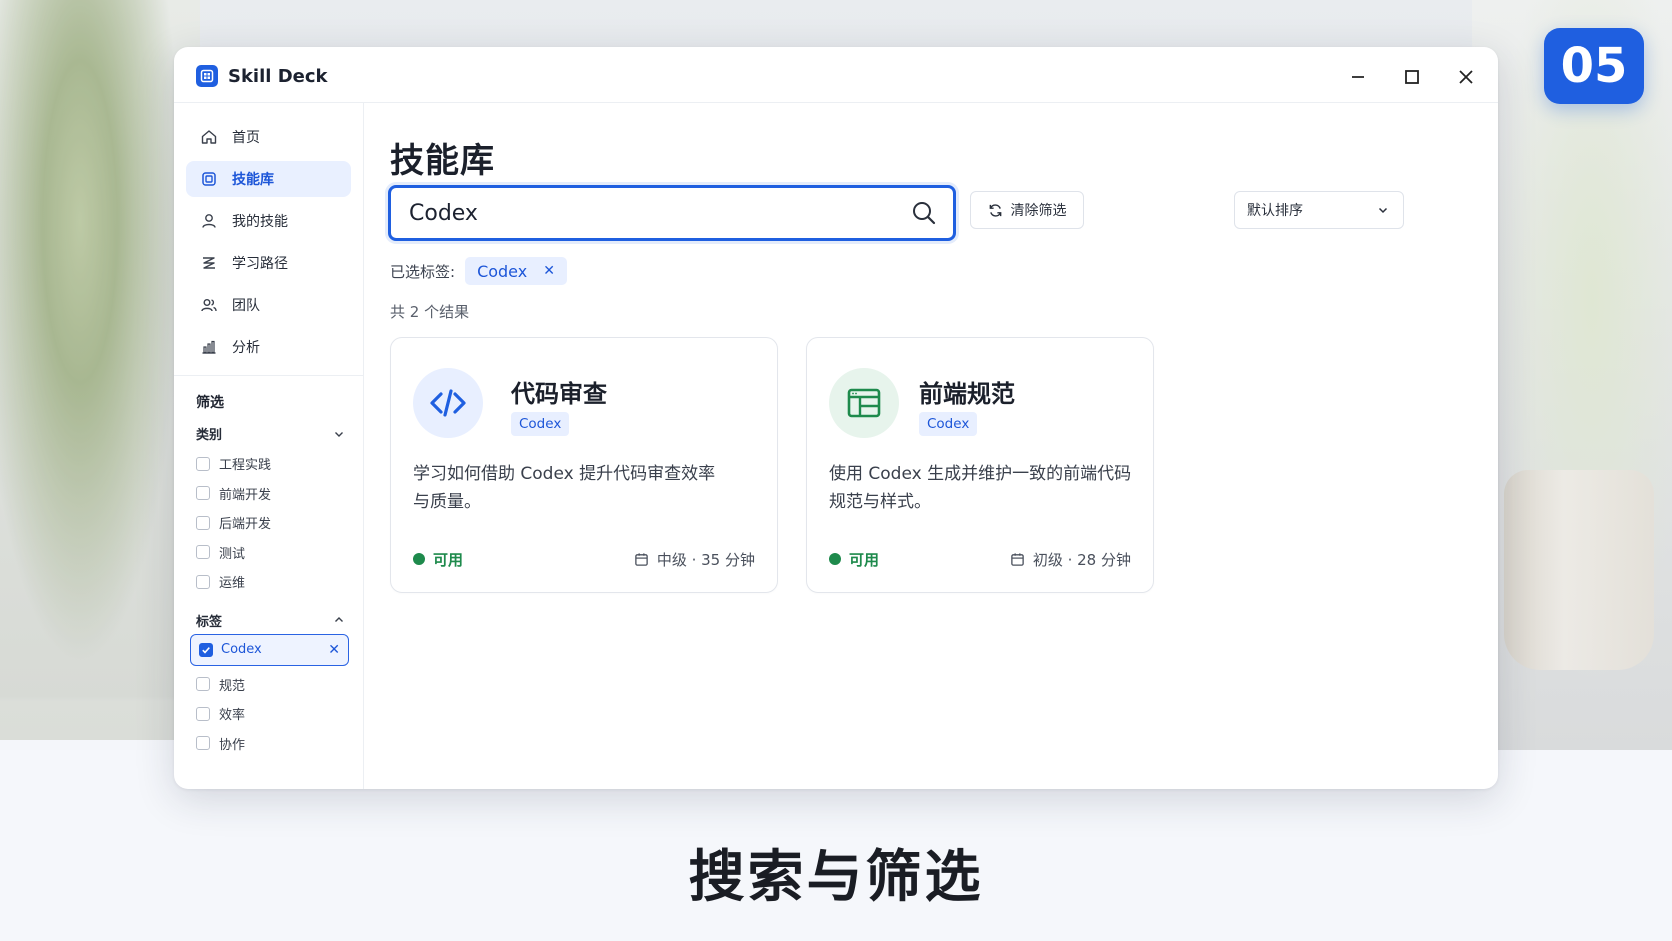  I want to click on tag-option: 规范, so click(268, 685).